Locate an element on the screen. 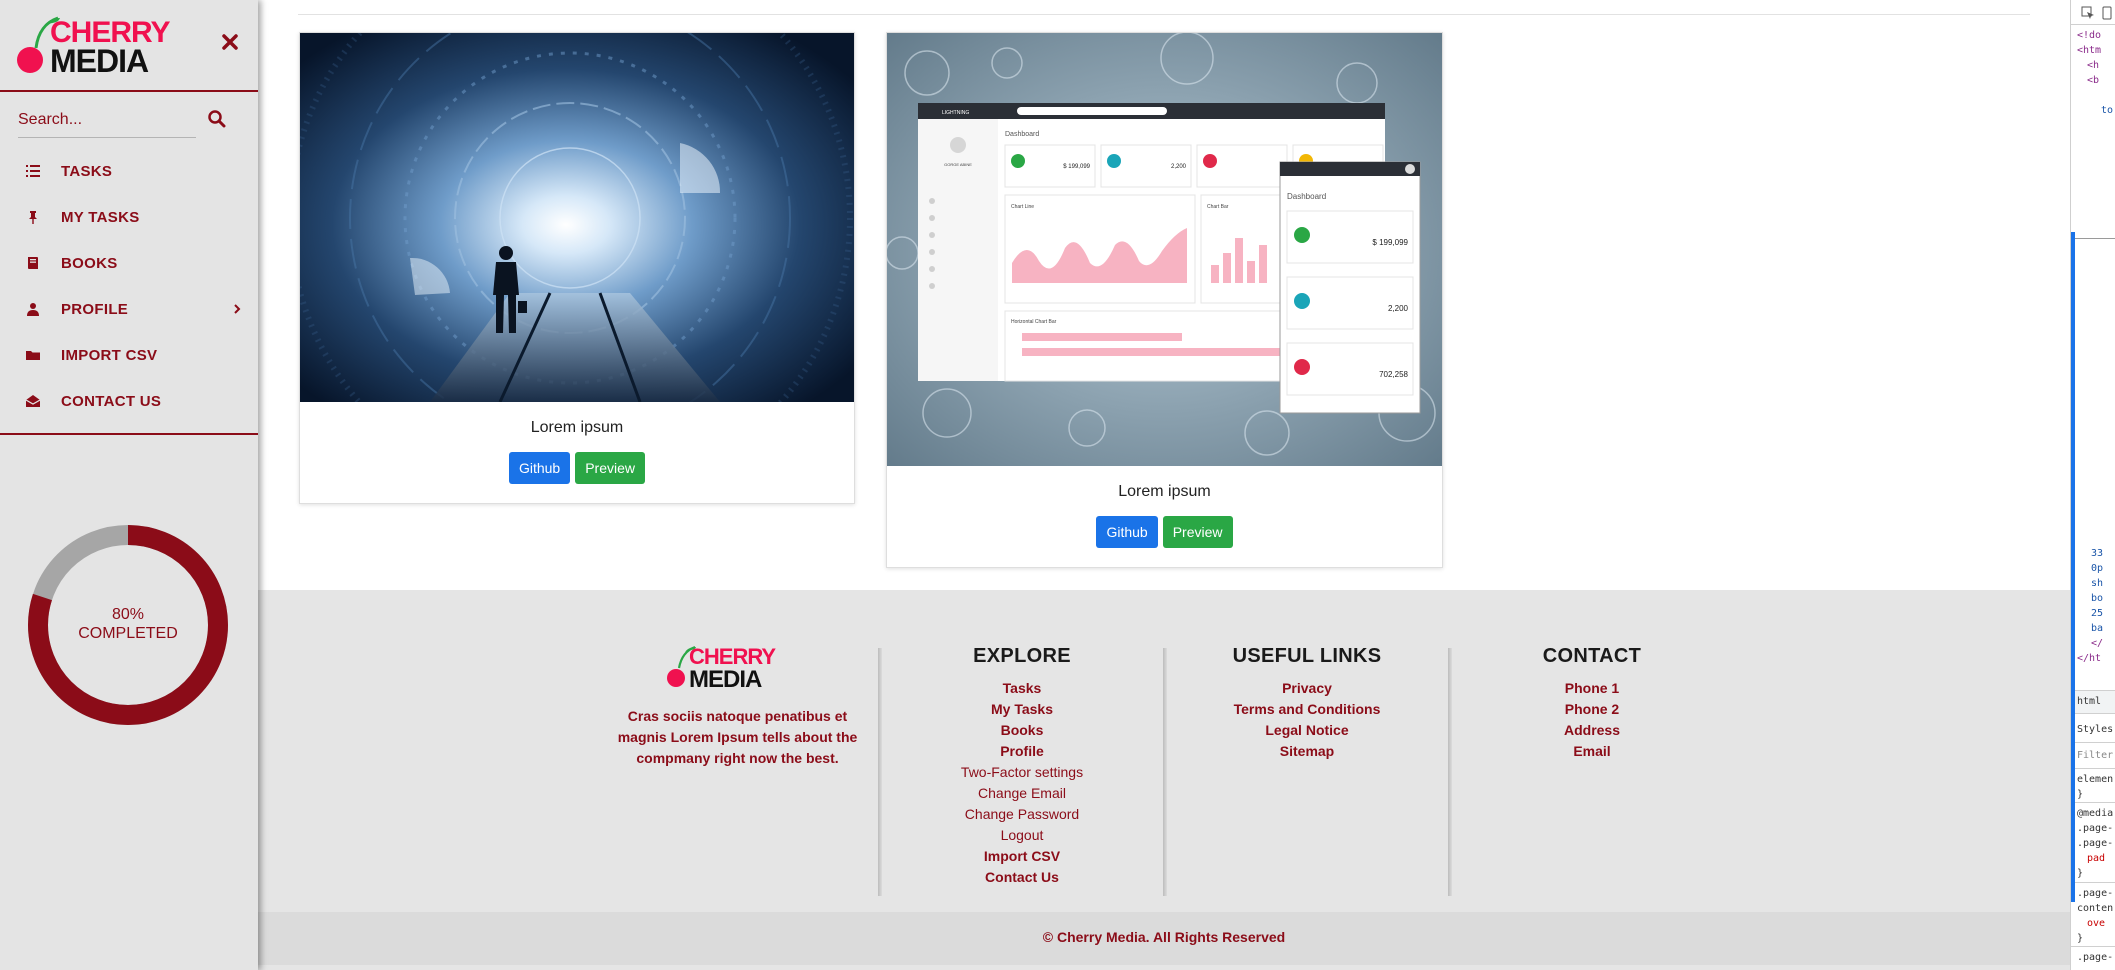 The width and height of the screenshot is (2115, 970). footer-link-phone-1: Phone 1 is located at coordinates (1592, 688).